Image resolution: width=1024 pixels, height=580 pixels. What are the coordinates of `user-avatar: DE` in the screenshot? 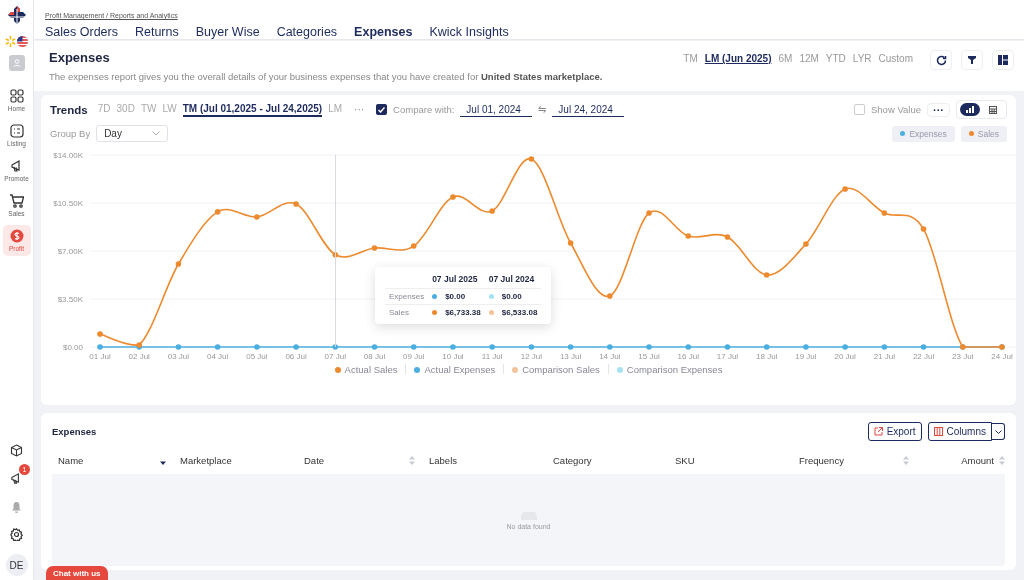 It's located at (16, 565).